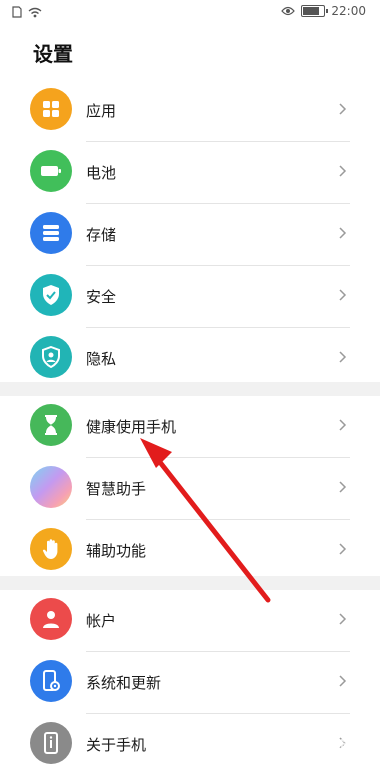  I want to click on watermark-logo: Baidu 经验, so click(320, 743).